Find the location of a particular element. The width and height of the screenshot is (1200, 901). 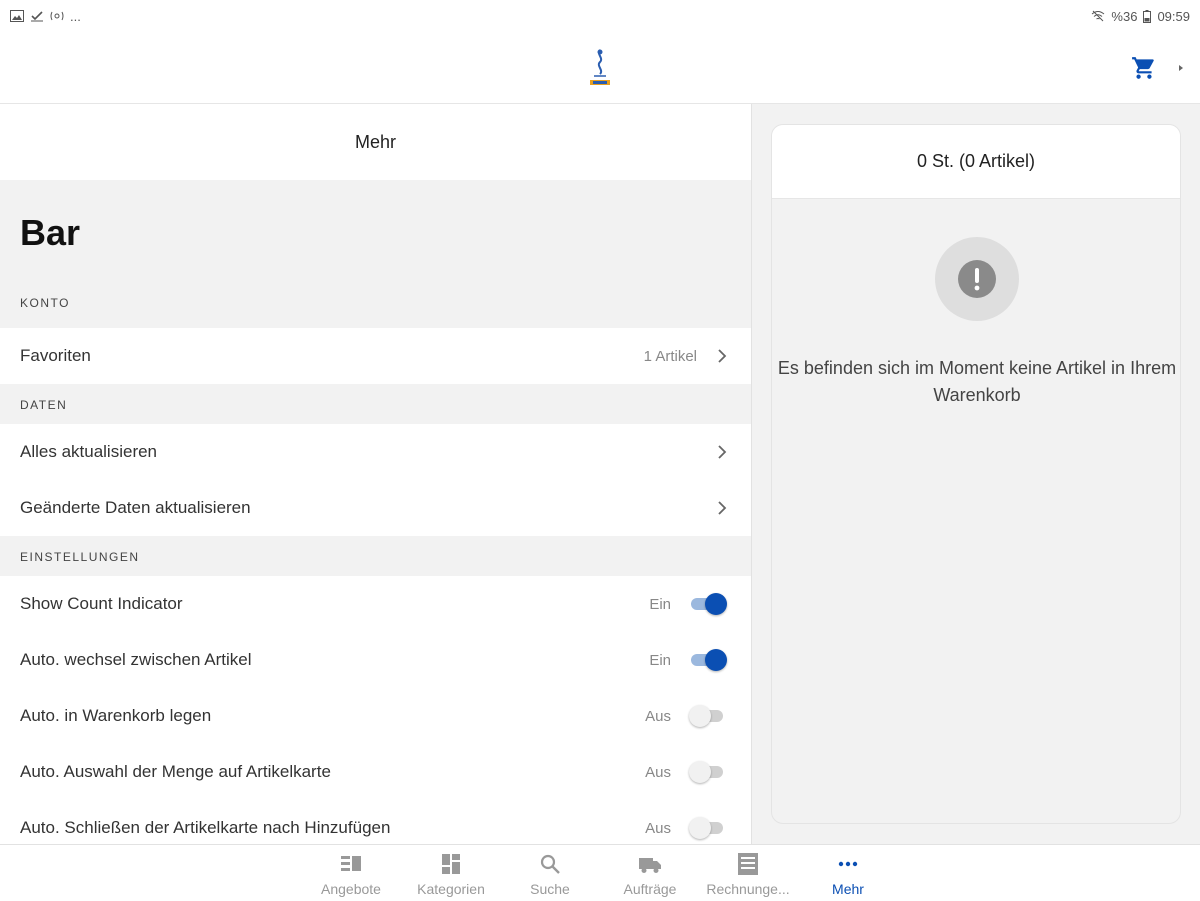

auto-switch-articles-toggle is located at coordinates (708, 660).